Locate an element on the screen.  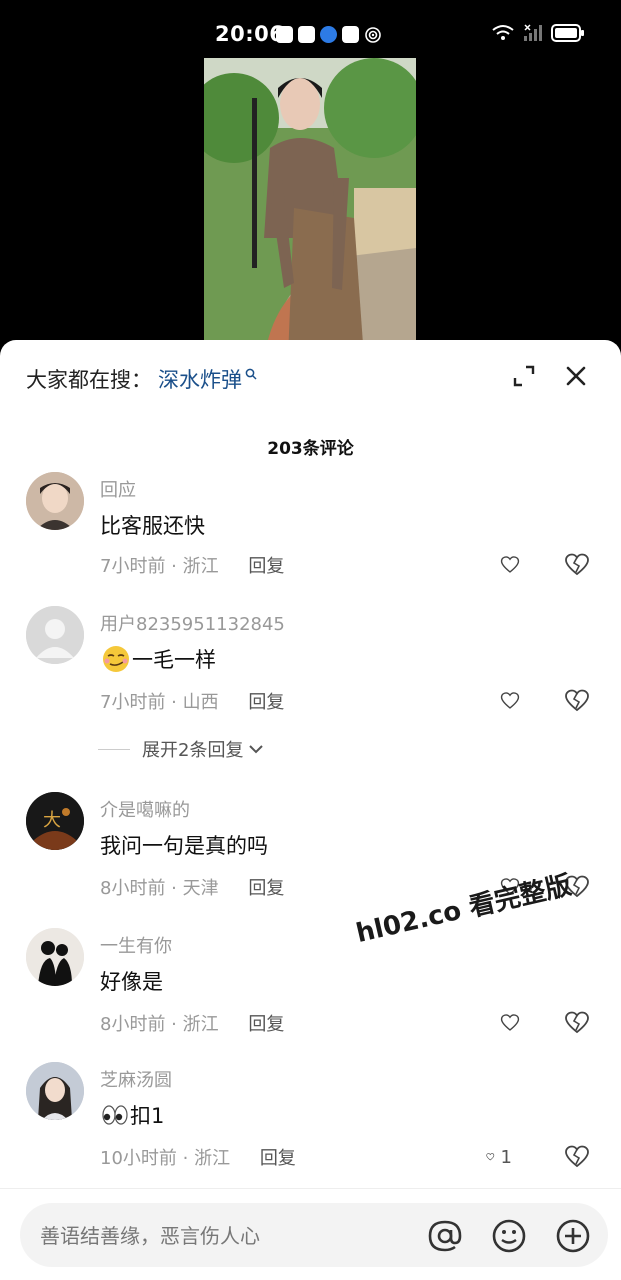
comment-text: 扣1 is located at coordinates (147, 1116).